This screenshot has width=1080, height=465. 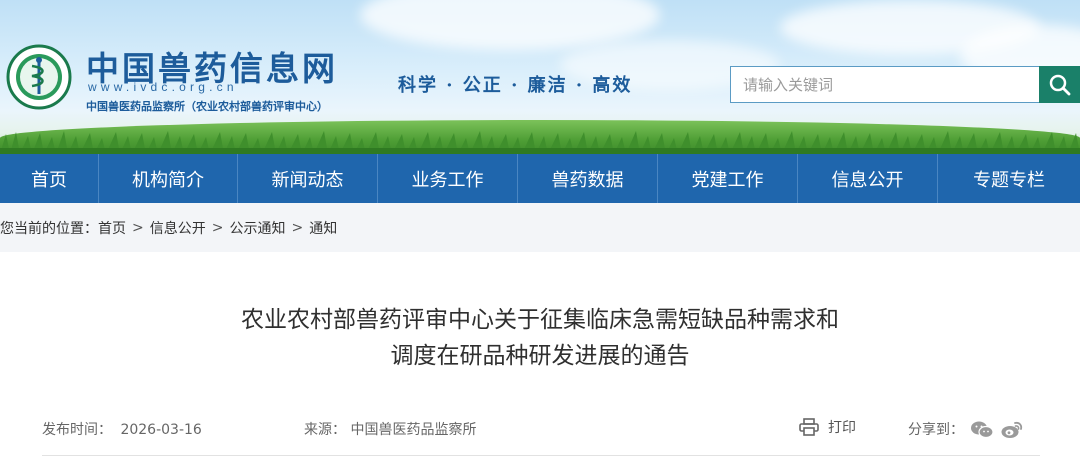 I want to click on site-slogan: 科学 · 公正 · 廉洁 · 高效, so click(x=515, y=85).